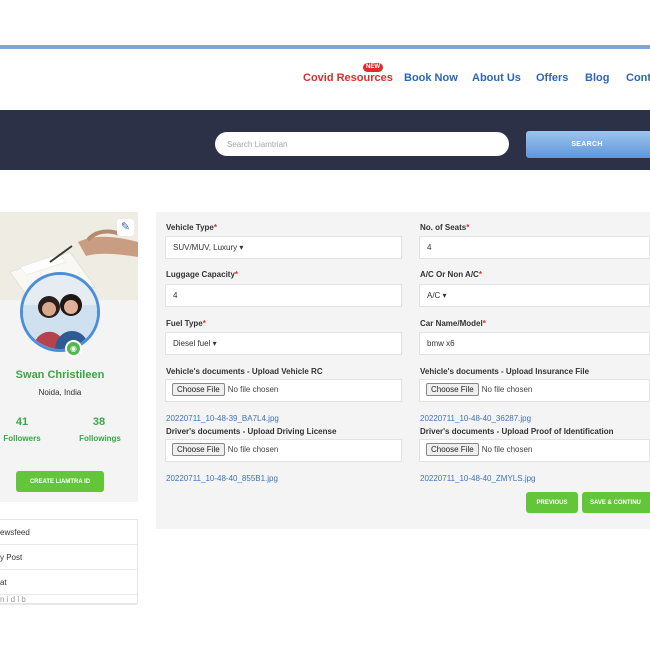 The image size is (650, 650). Describe the element at coordinates (597, 78) in the screenshot. I see `nav-blog: Blog` at that location.